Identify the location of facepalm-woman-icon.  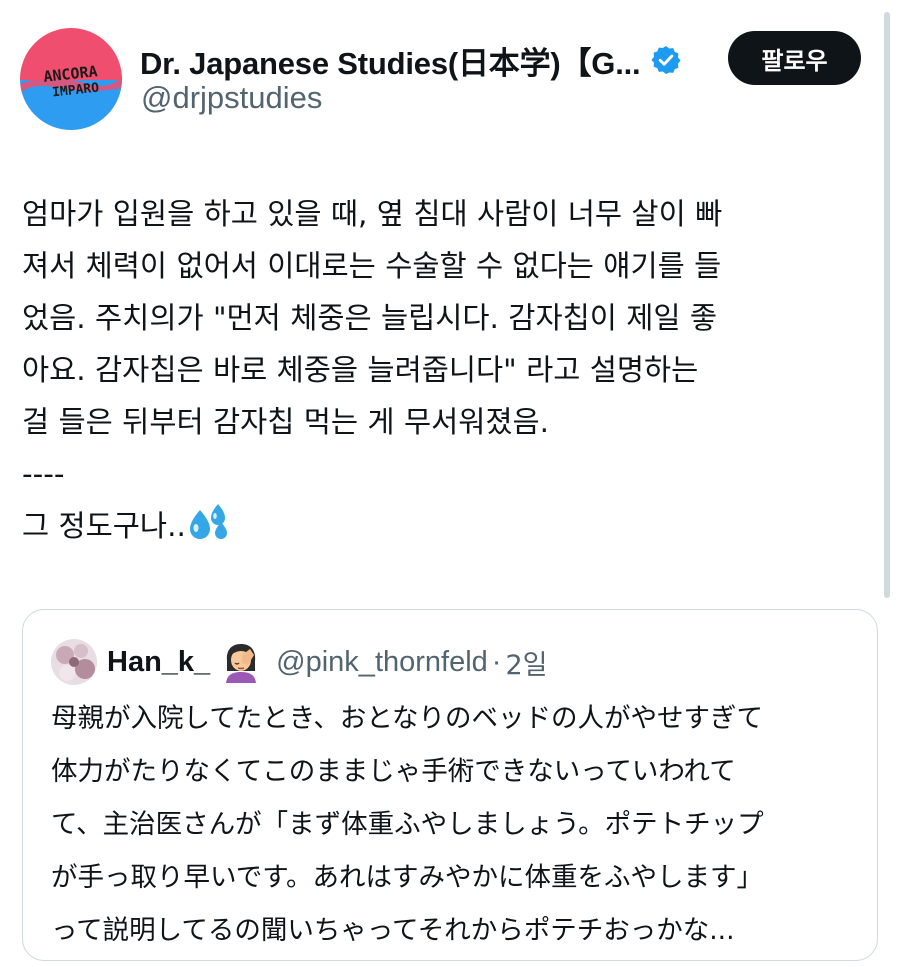
(241, 662).